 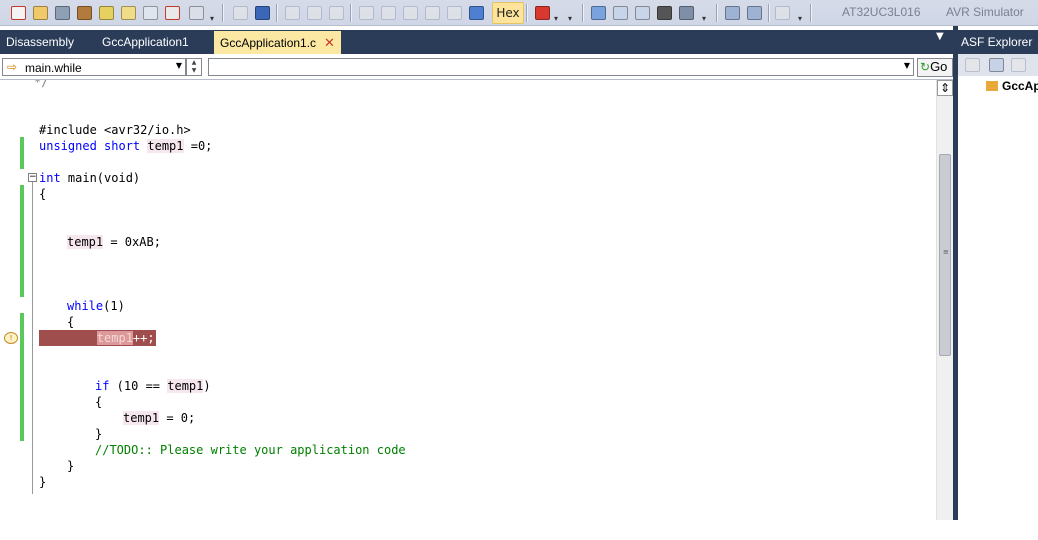 I want to click on hex-button: Hex, so click(x=508, y=13).